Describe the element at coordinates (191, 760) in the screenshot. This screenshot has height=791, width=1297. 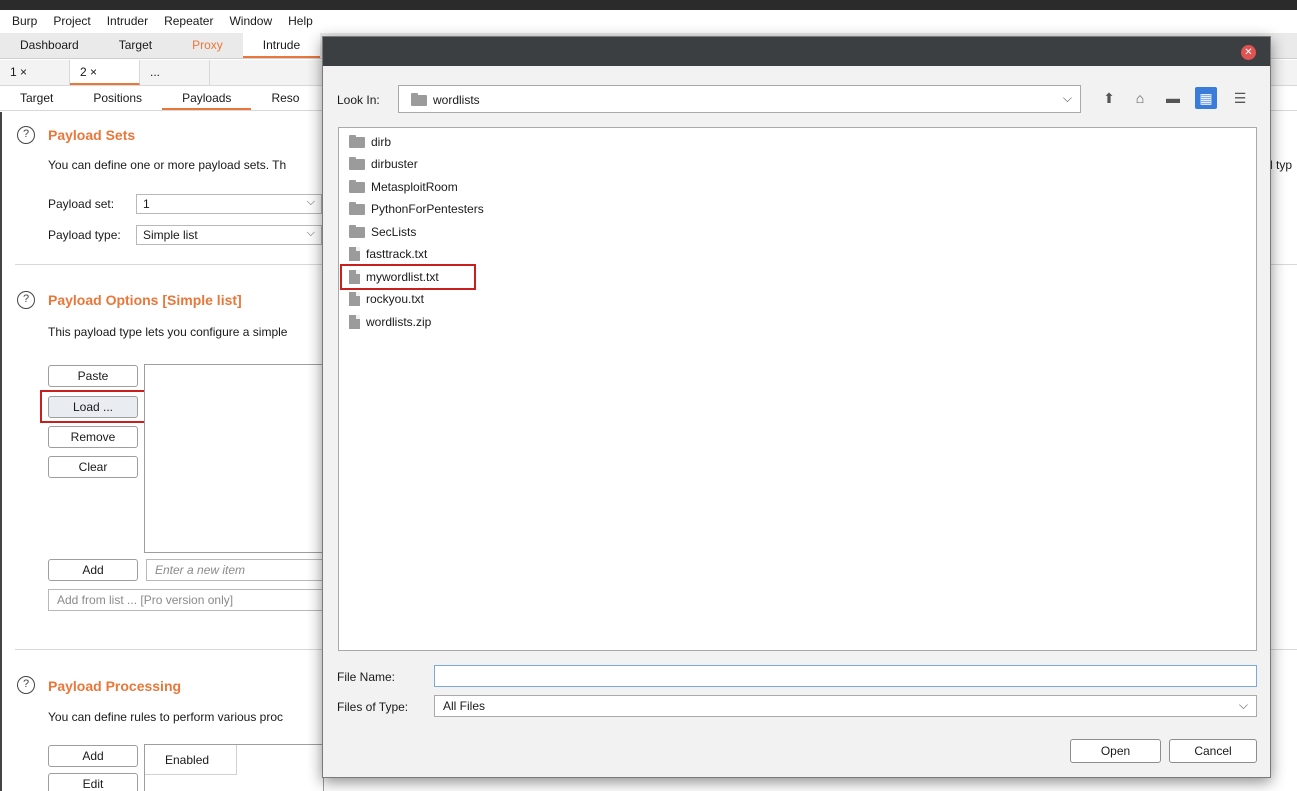
I see `column-header-enabled: Enabled` at that location.